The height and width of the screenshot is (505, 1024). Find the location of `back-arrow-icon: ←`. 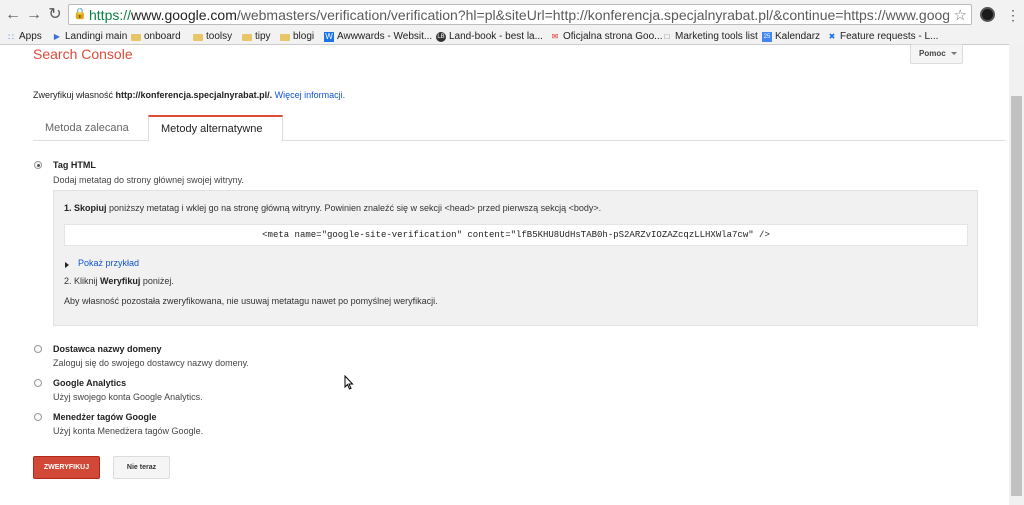

back-arrow-icon: ← is located at coordinates (13, 15).